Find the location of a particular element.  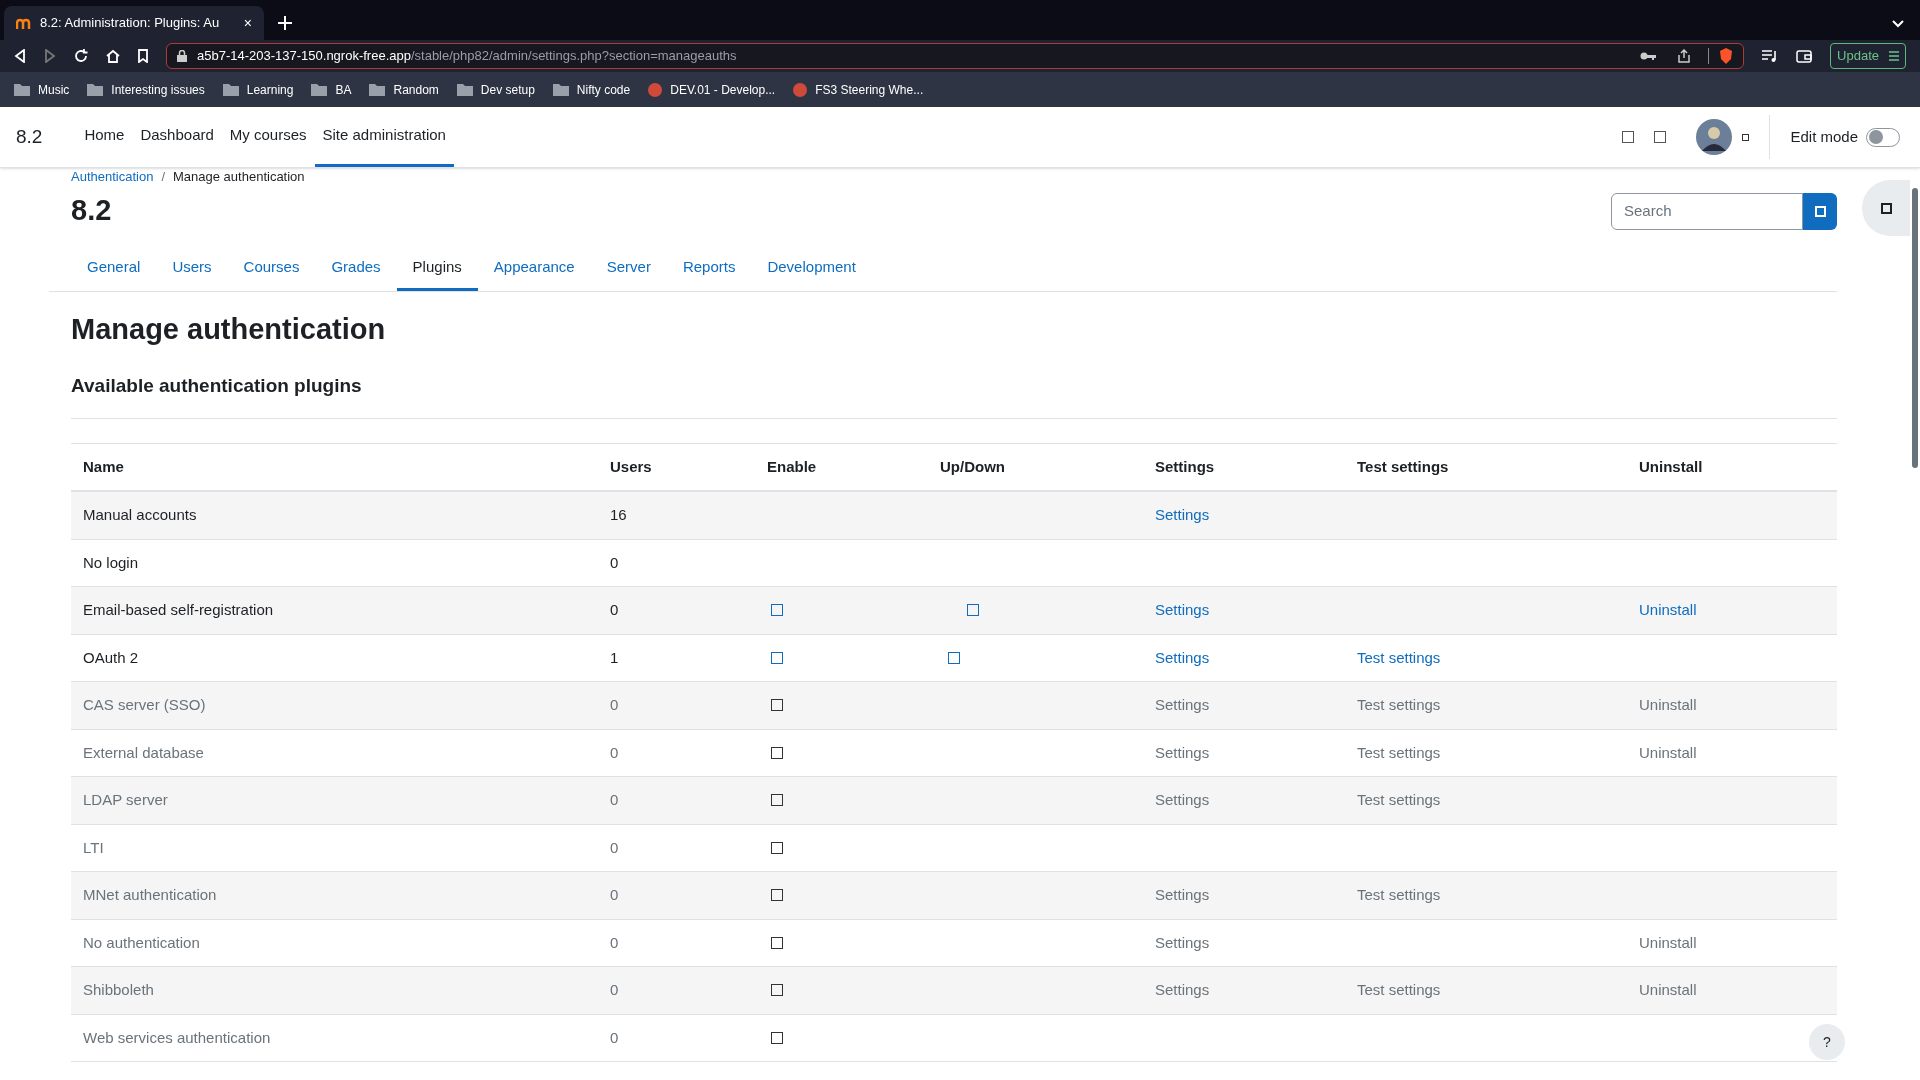

breadcrumb-link: Authentication is located at coordinates (112, 177).